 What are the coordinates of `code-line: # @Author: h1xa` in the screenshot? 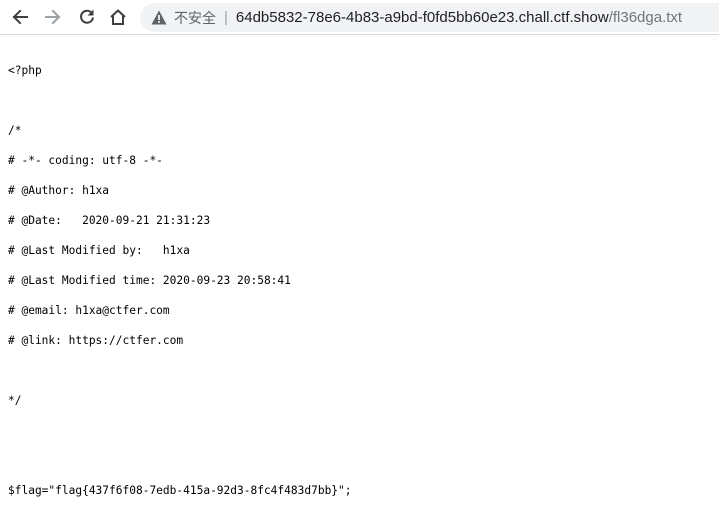 It's located at (59, 190).